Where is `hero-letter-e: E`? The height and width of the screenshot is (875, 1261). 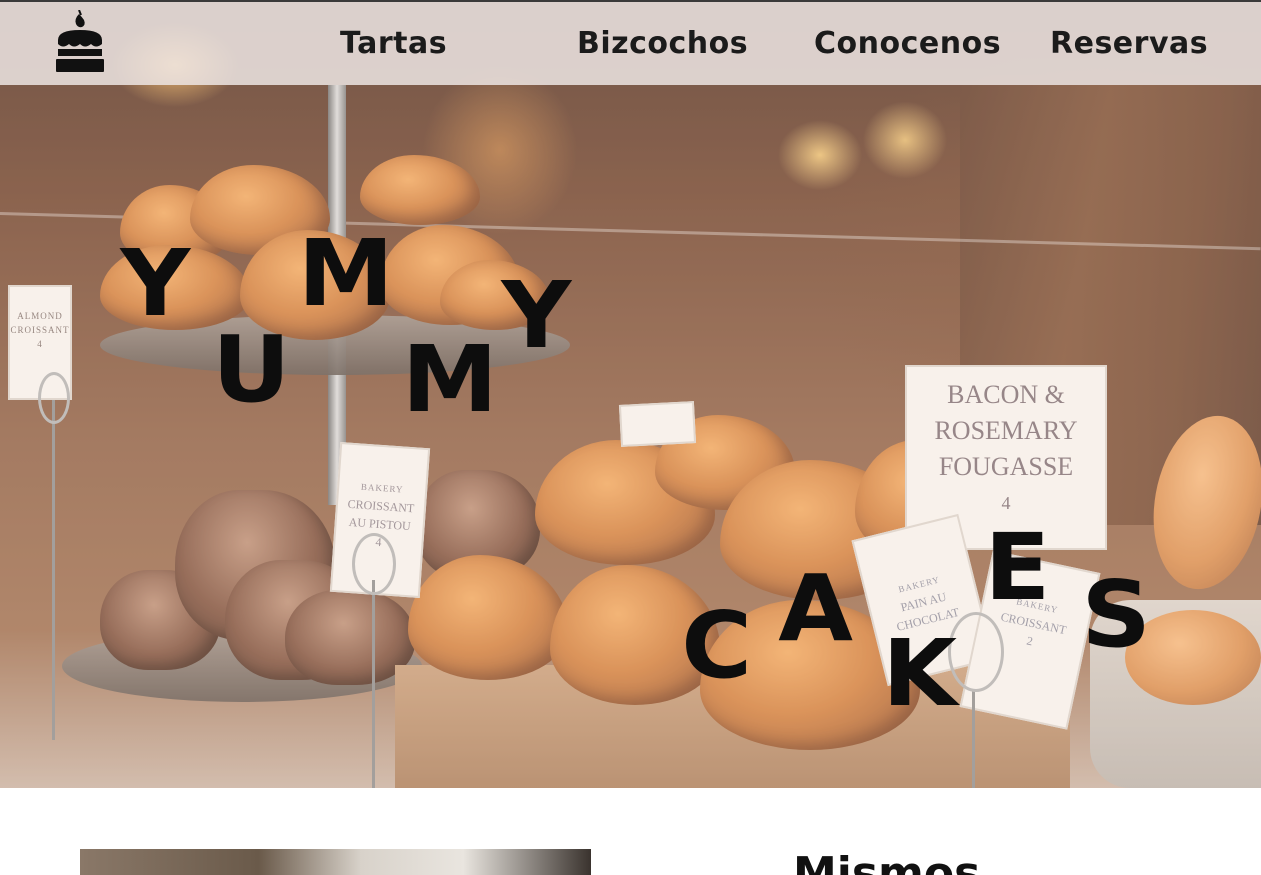 hero-letter-e: E is located at coordinates (1017, 567).